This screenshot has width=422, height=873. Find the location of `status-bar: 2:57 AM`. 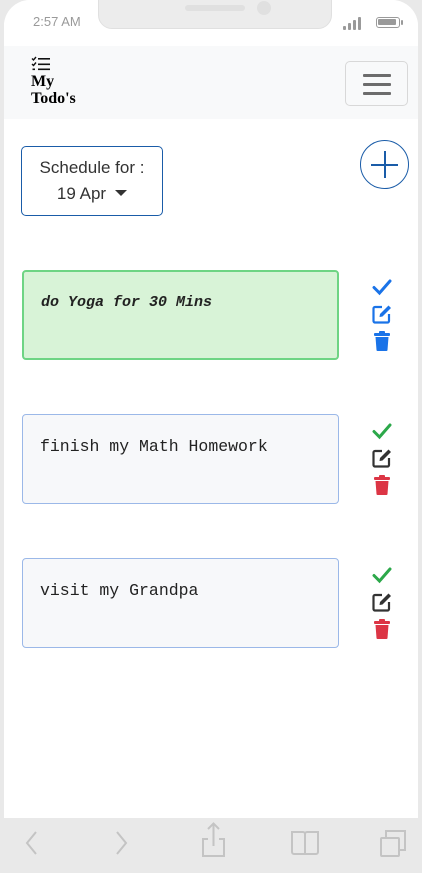

status-bar: 2:57 AM is located at coordinates (211, 23).